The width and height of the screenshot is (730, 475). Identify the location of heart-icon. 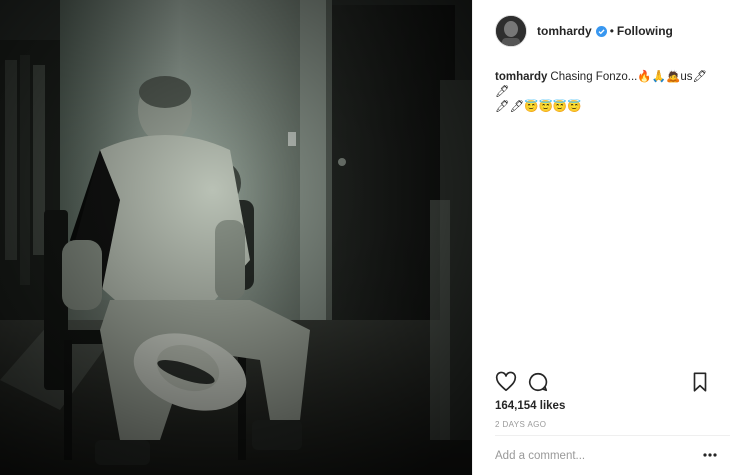
(506, 382).